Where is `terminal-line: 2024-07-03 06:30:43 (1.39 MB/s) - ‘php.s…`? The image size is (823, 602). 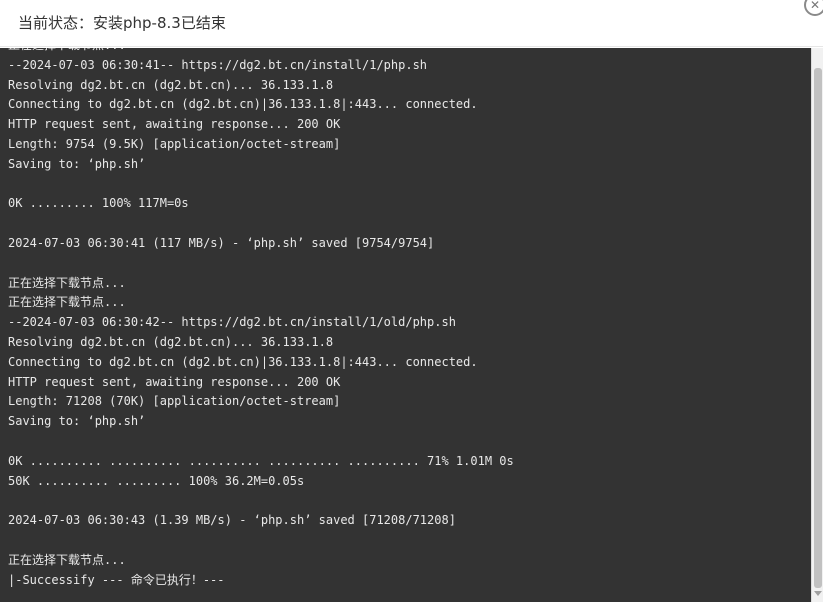 terminal-line: 2024-07-03 06:30:43 (1.39 MB/s) - ‘php.s… is located at coordinates (232, 520).